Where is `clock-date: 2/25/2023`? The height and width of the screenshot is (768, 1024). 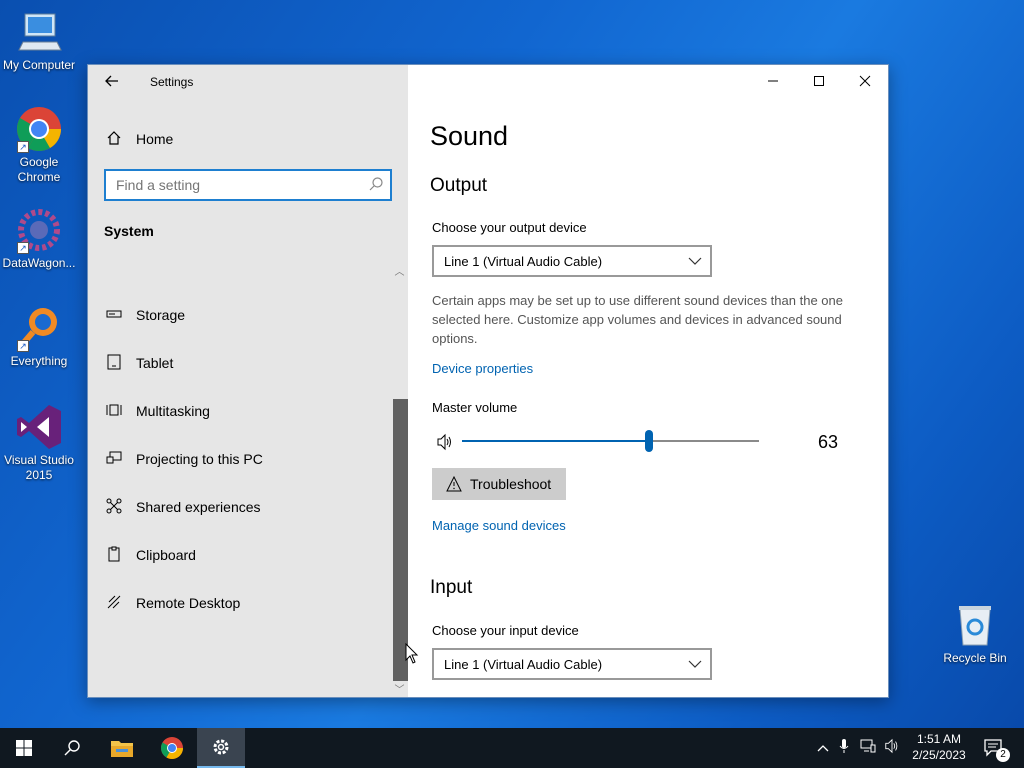
clock-date: 2/25/2023 is located at coordinates (939, 755).